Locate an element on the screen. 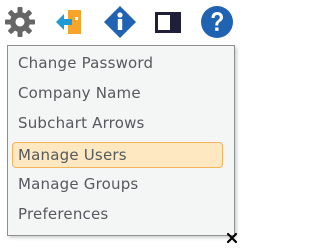  menu-item-label: Company Name is located at coordinates (79, 93).